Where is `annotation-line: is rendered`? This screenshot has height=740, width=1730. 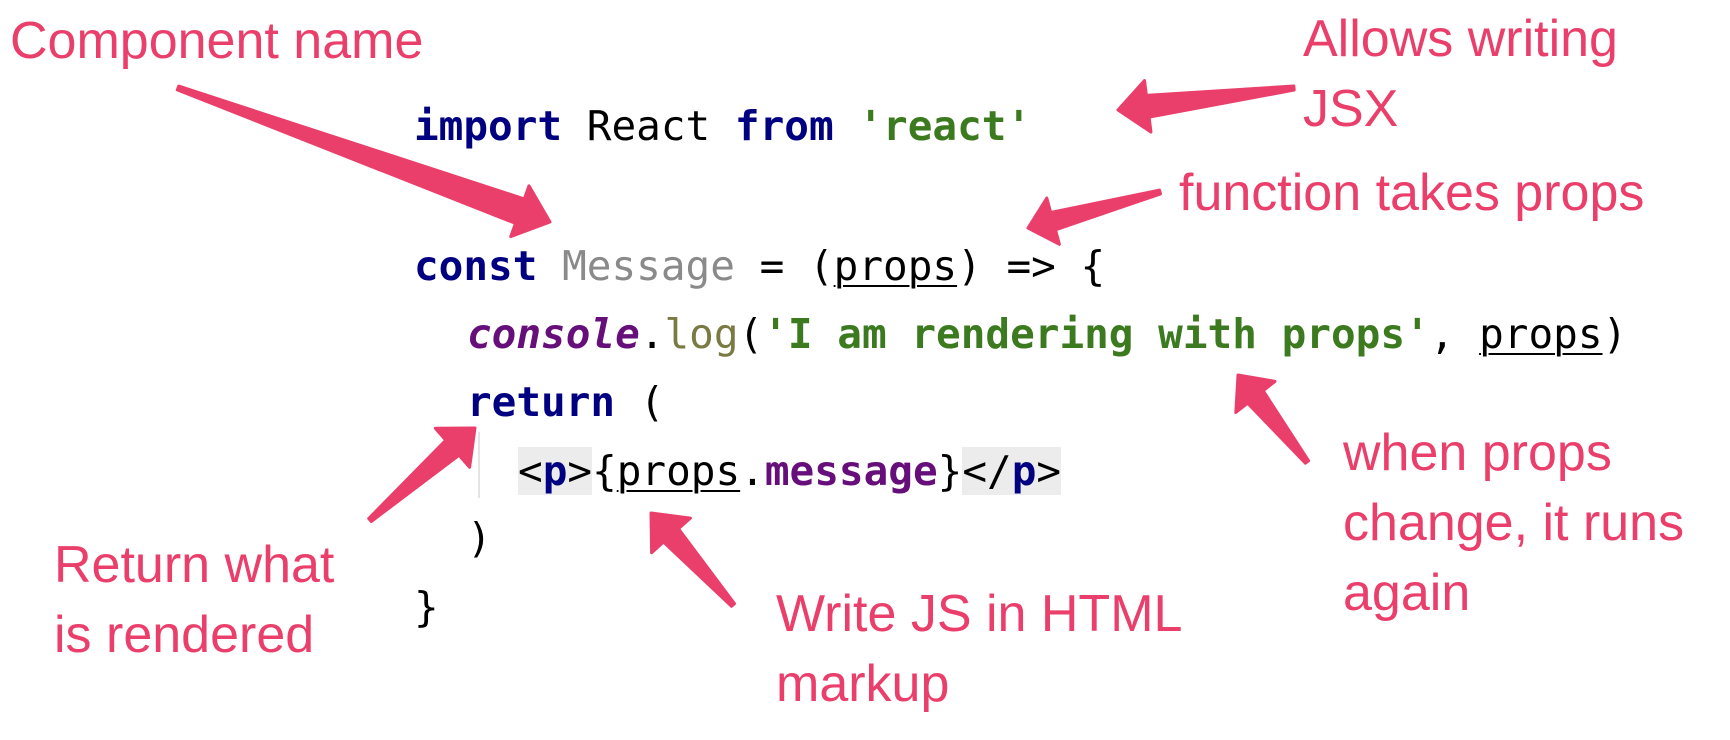
annotation-line: is rendered is located at coordinates (184, 635).